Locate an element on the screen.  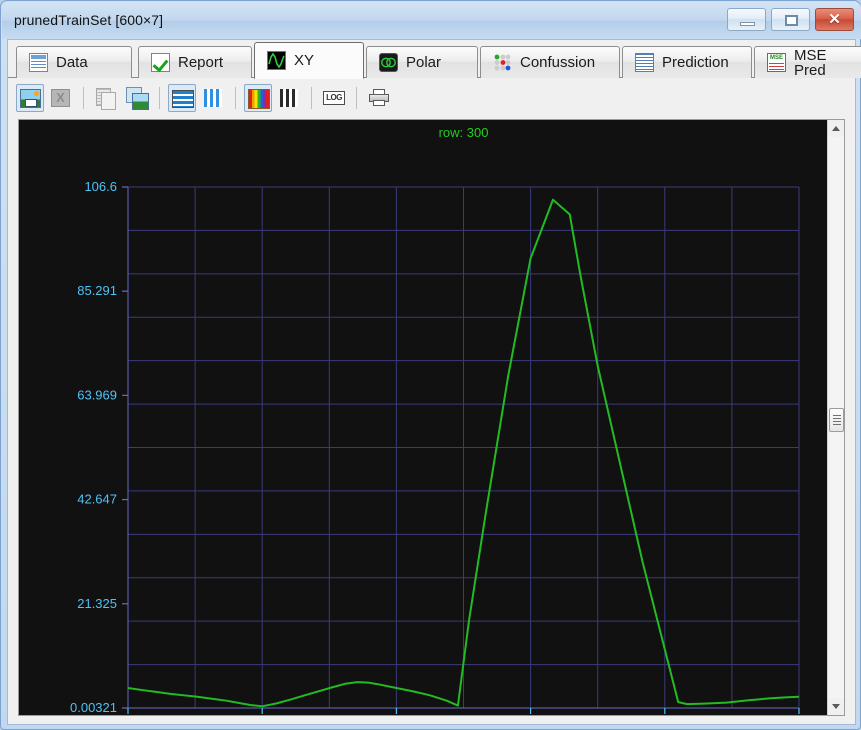
gray-palette-icon is located at coordinates (289, 97).